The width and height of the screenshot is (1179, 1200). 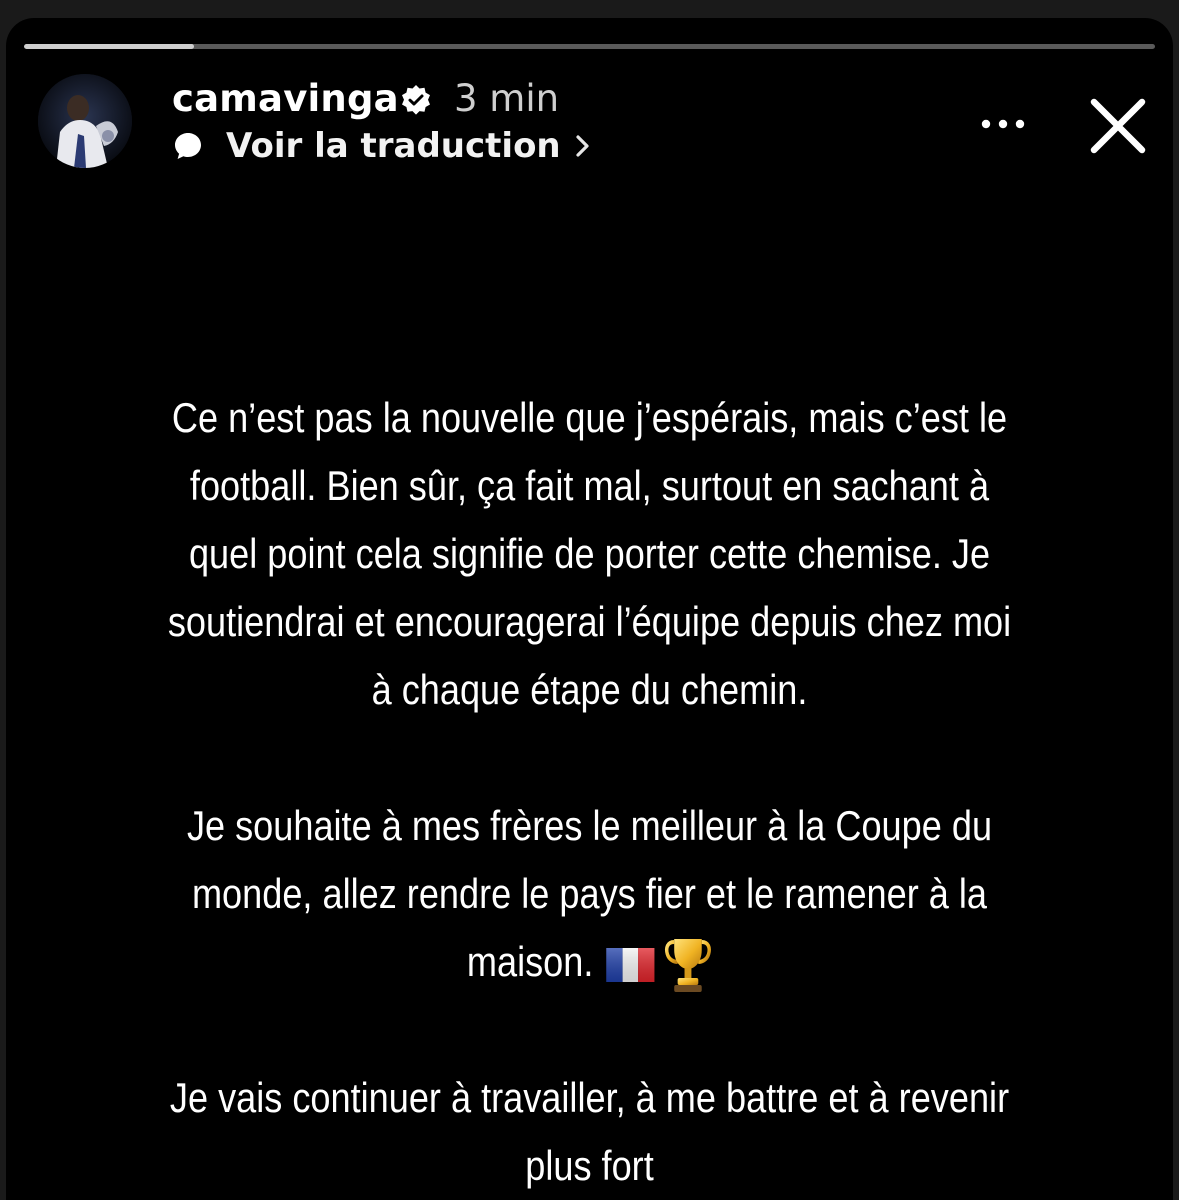 I want to click on see-translation-link: Voir la traduction, so click(x=382, y=146).